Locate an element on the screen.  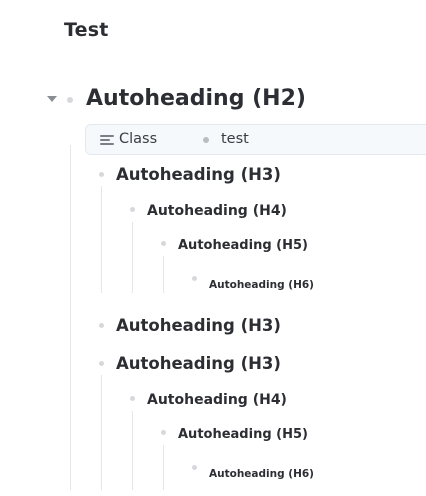
guide-line-h5a-children is located at coordinates (163, 274).